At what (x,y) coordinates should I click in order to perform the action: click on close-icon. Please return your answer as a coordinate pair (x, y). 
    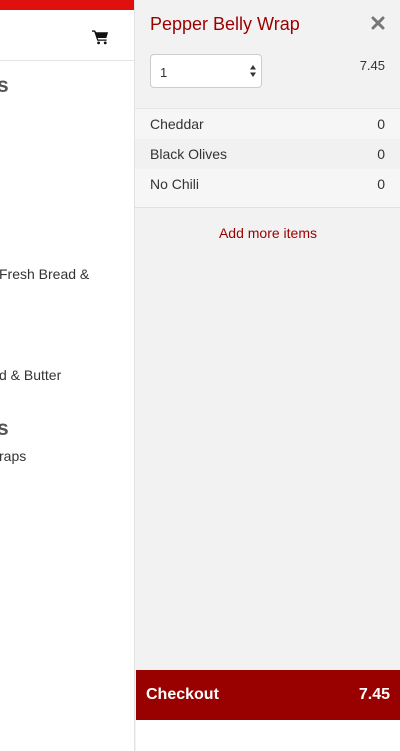
    Looking at the image, I should click on (378, 23).